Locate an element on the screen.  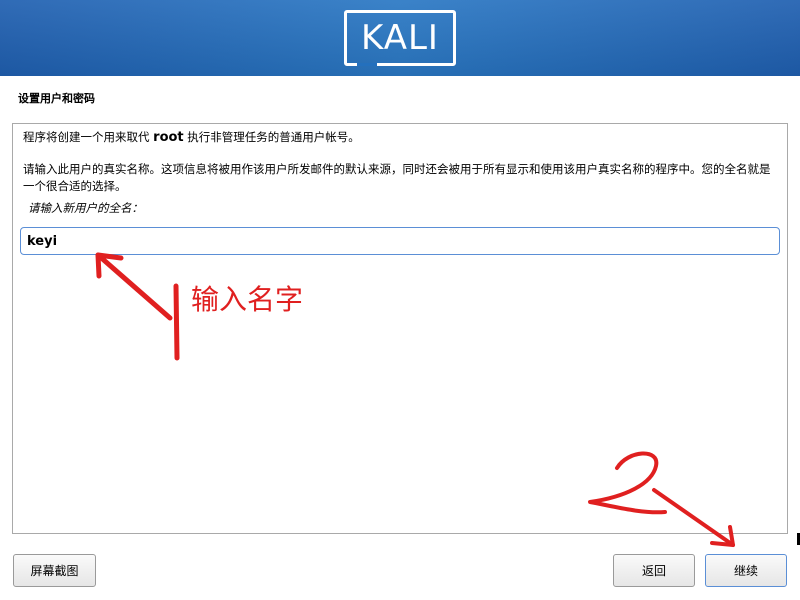
screenshot-button: 屏幕截图 is located at coordinates (54, 570).